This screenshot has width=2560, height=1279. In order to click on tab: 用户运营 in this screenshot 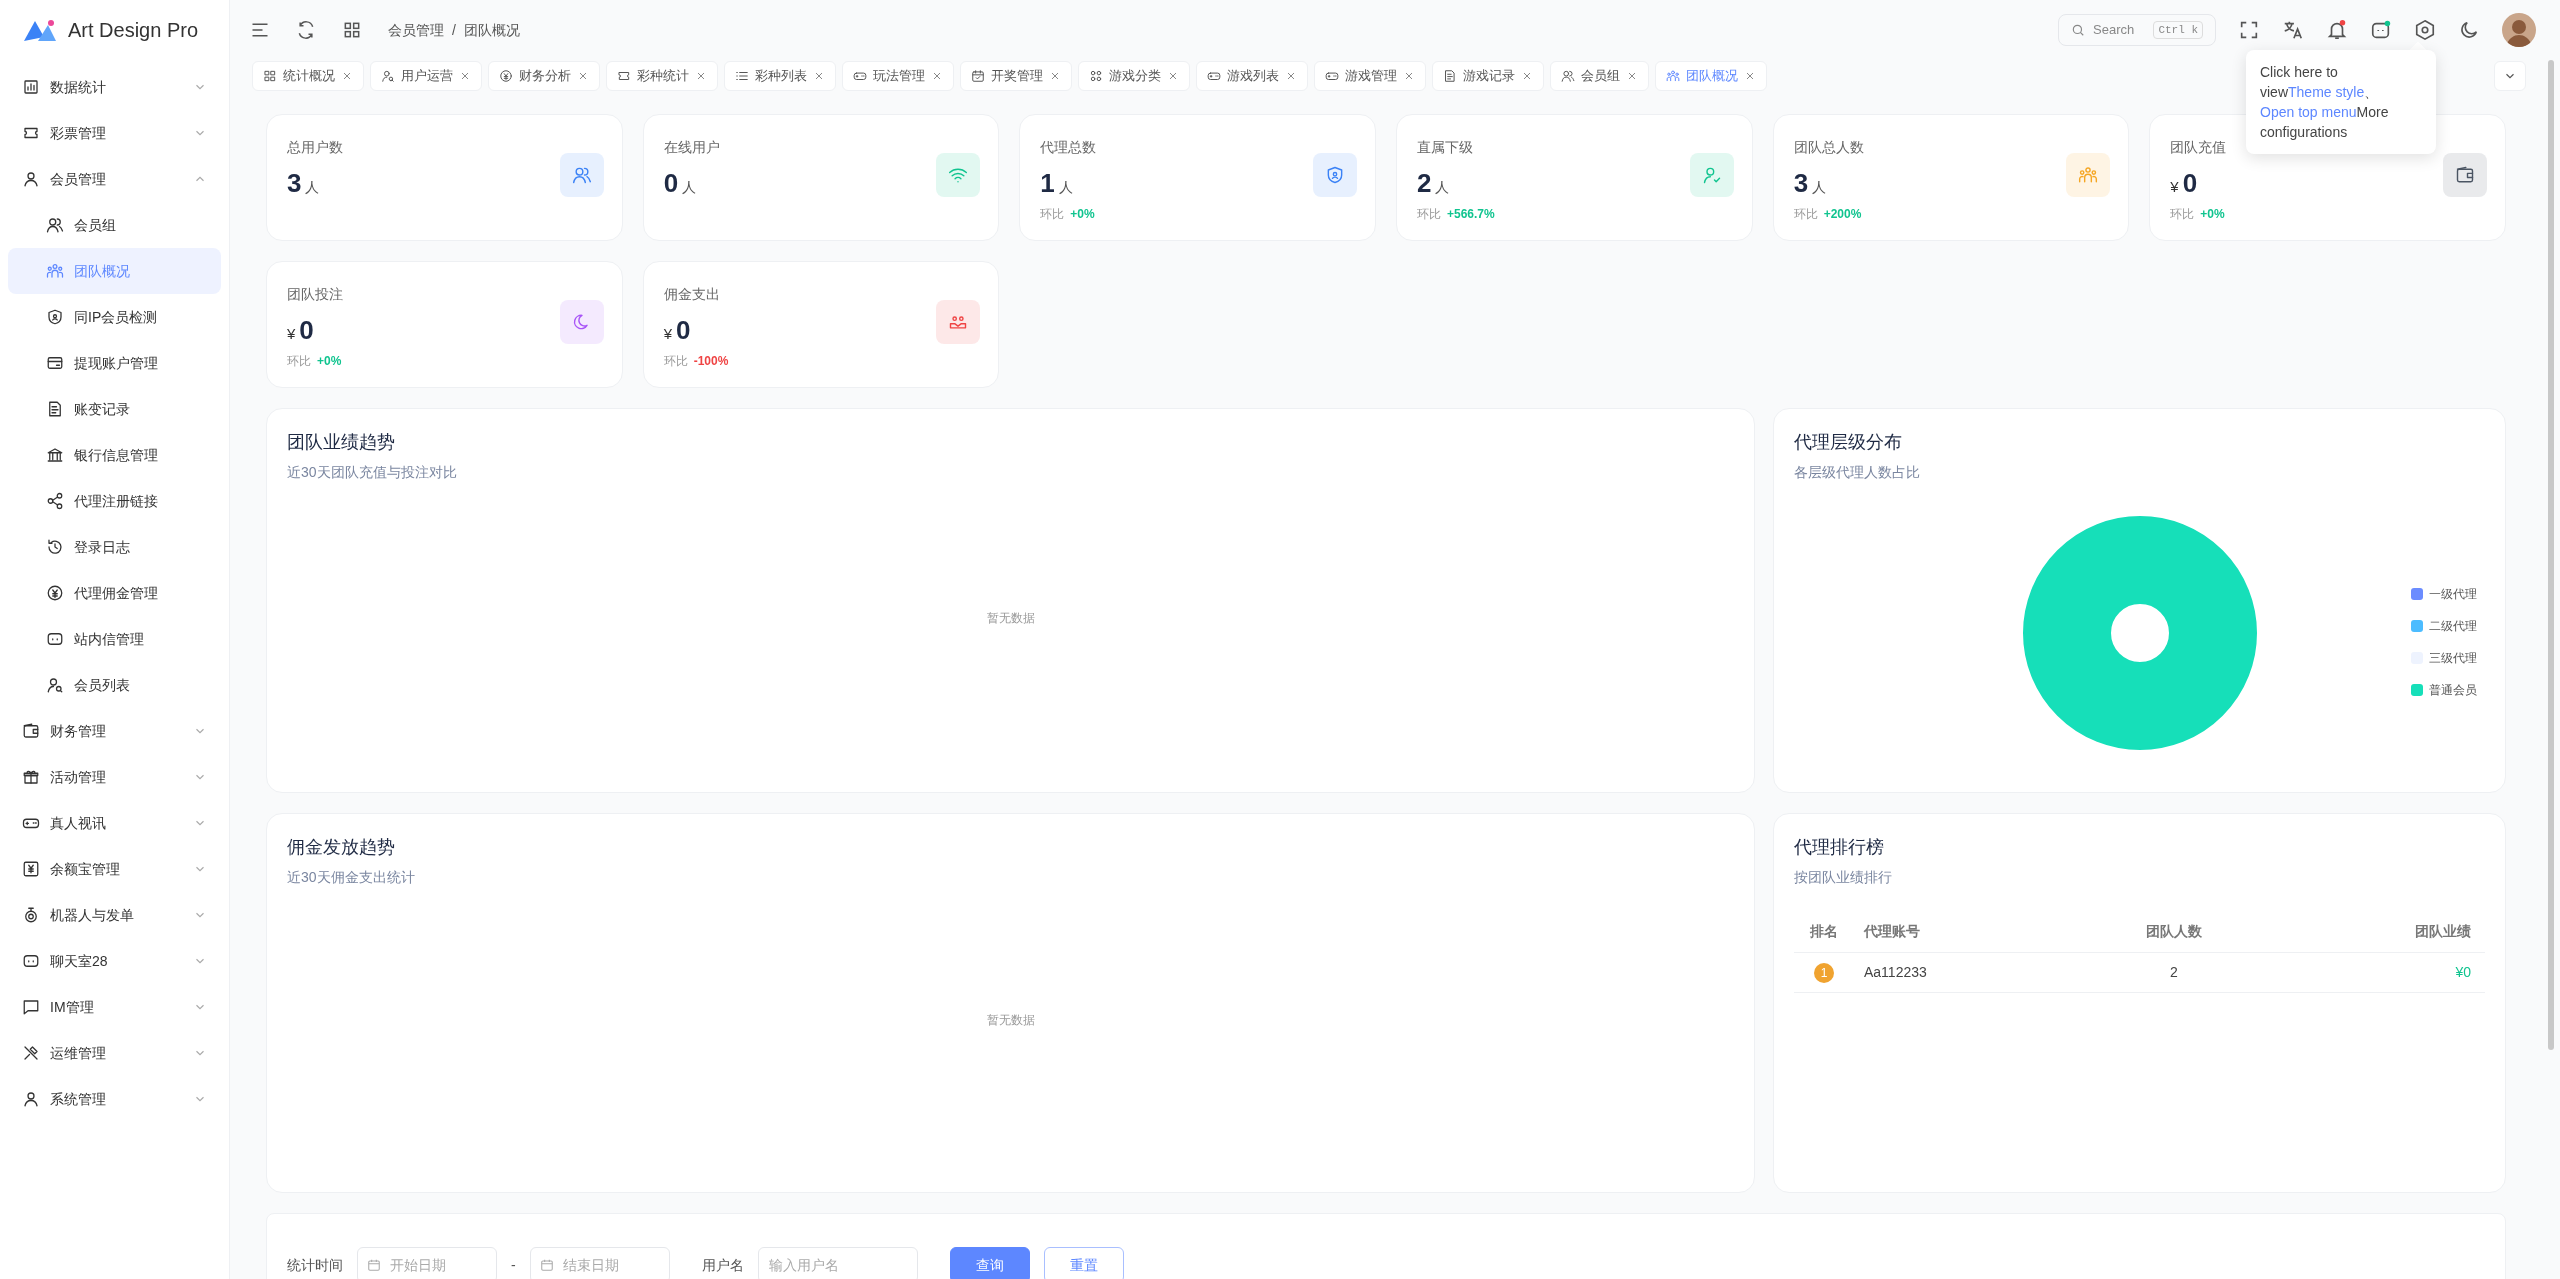, I will do `click(426, 76)`.